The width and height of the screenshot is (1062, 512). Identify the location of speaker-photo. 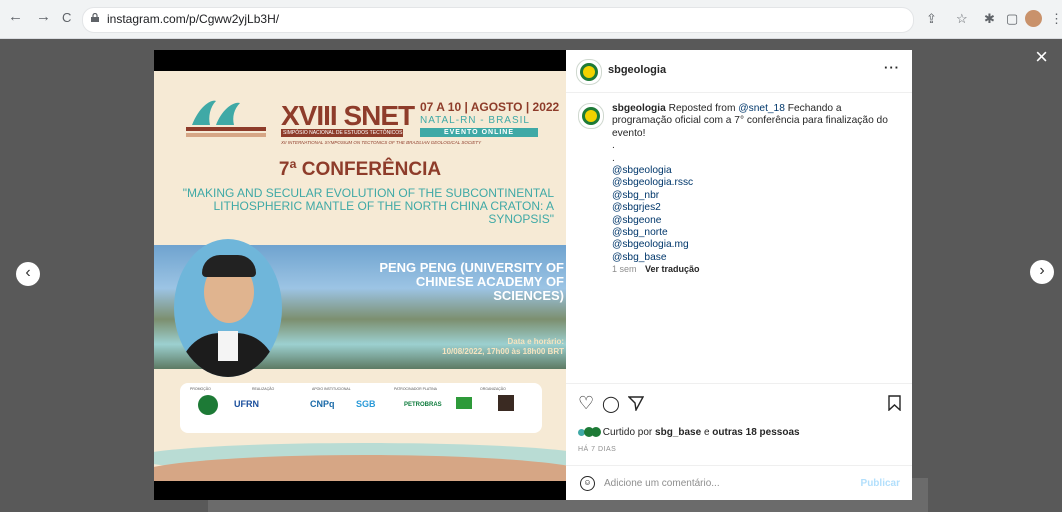
(228, 308).